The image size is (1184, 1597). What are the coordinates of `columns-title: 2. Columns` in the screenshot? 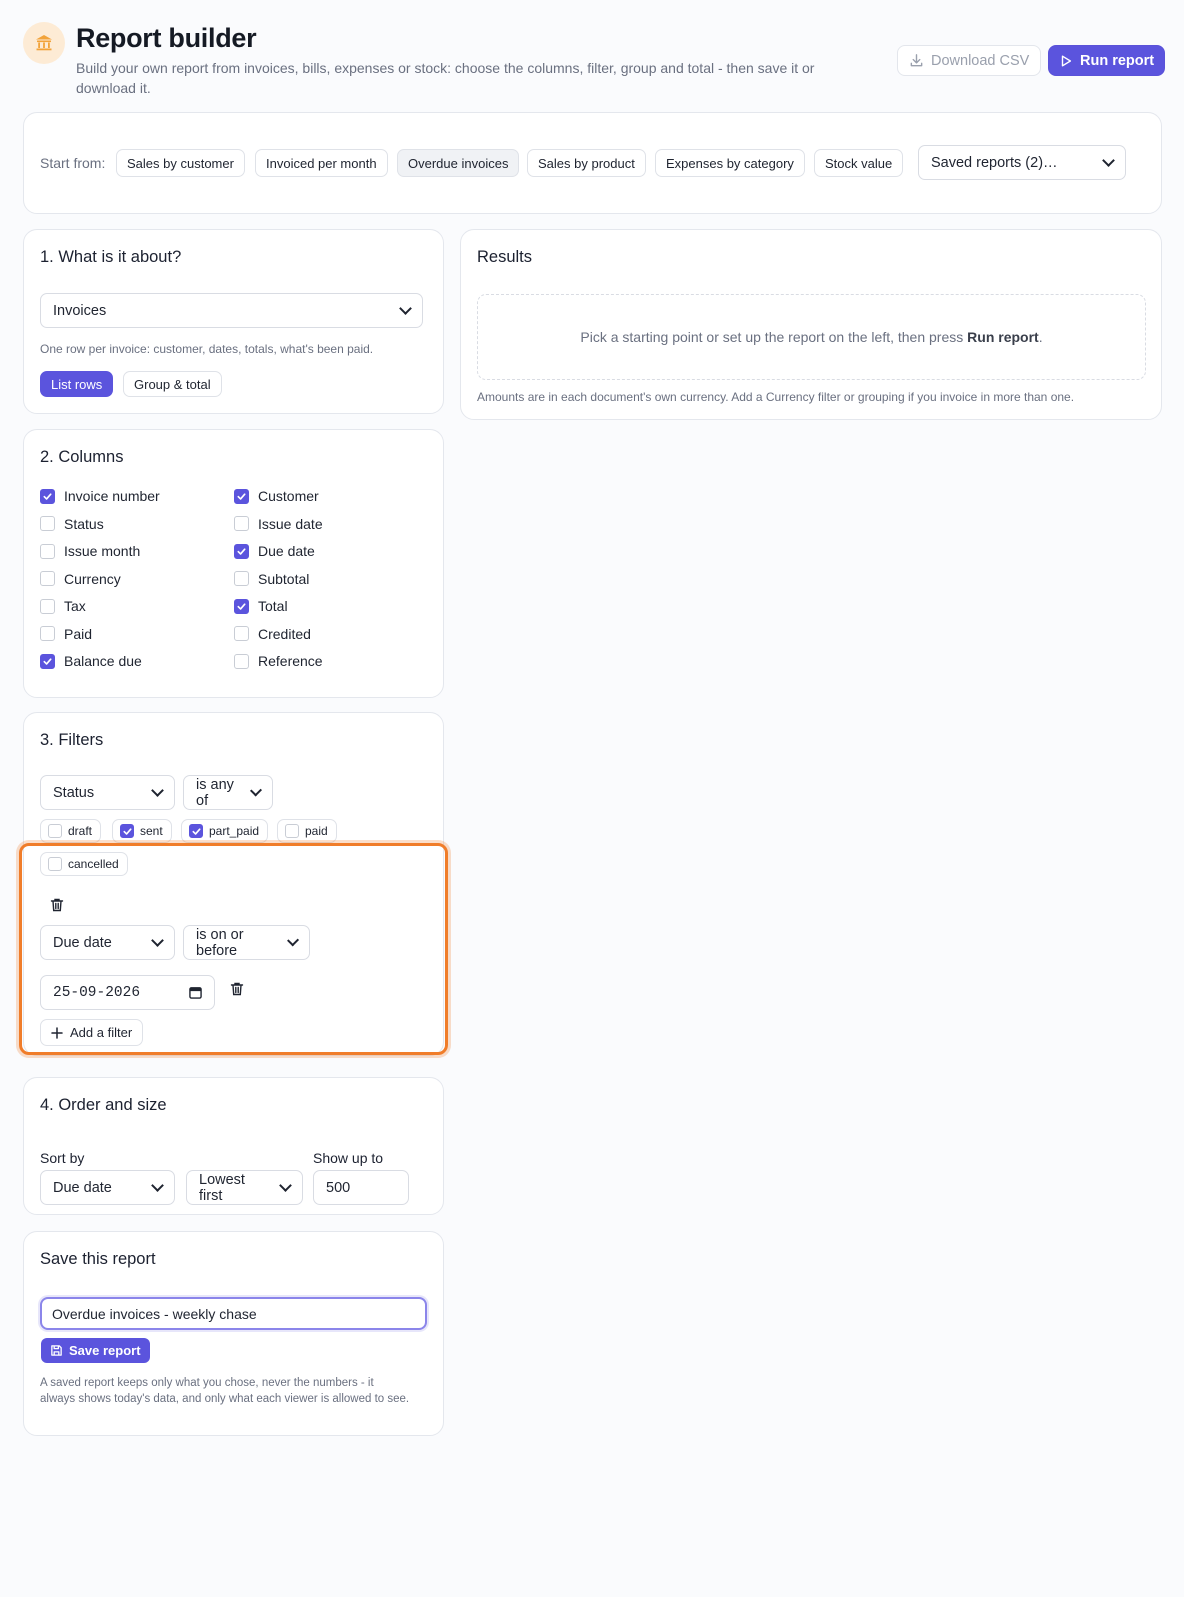 It's located at (82, 457).